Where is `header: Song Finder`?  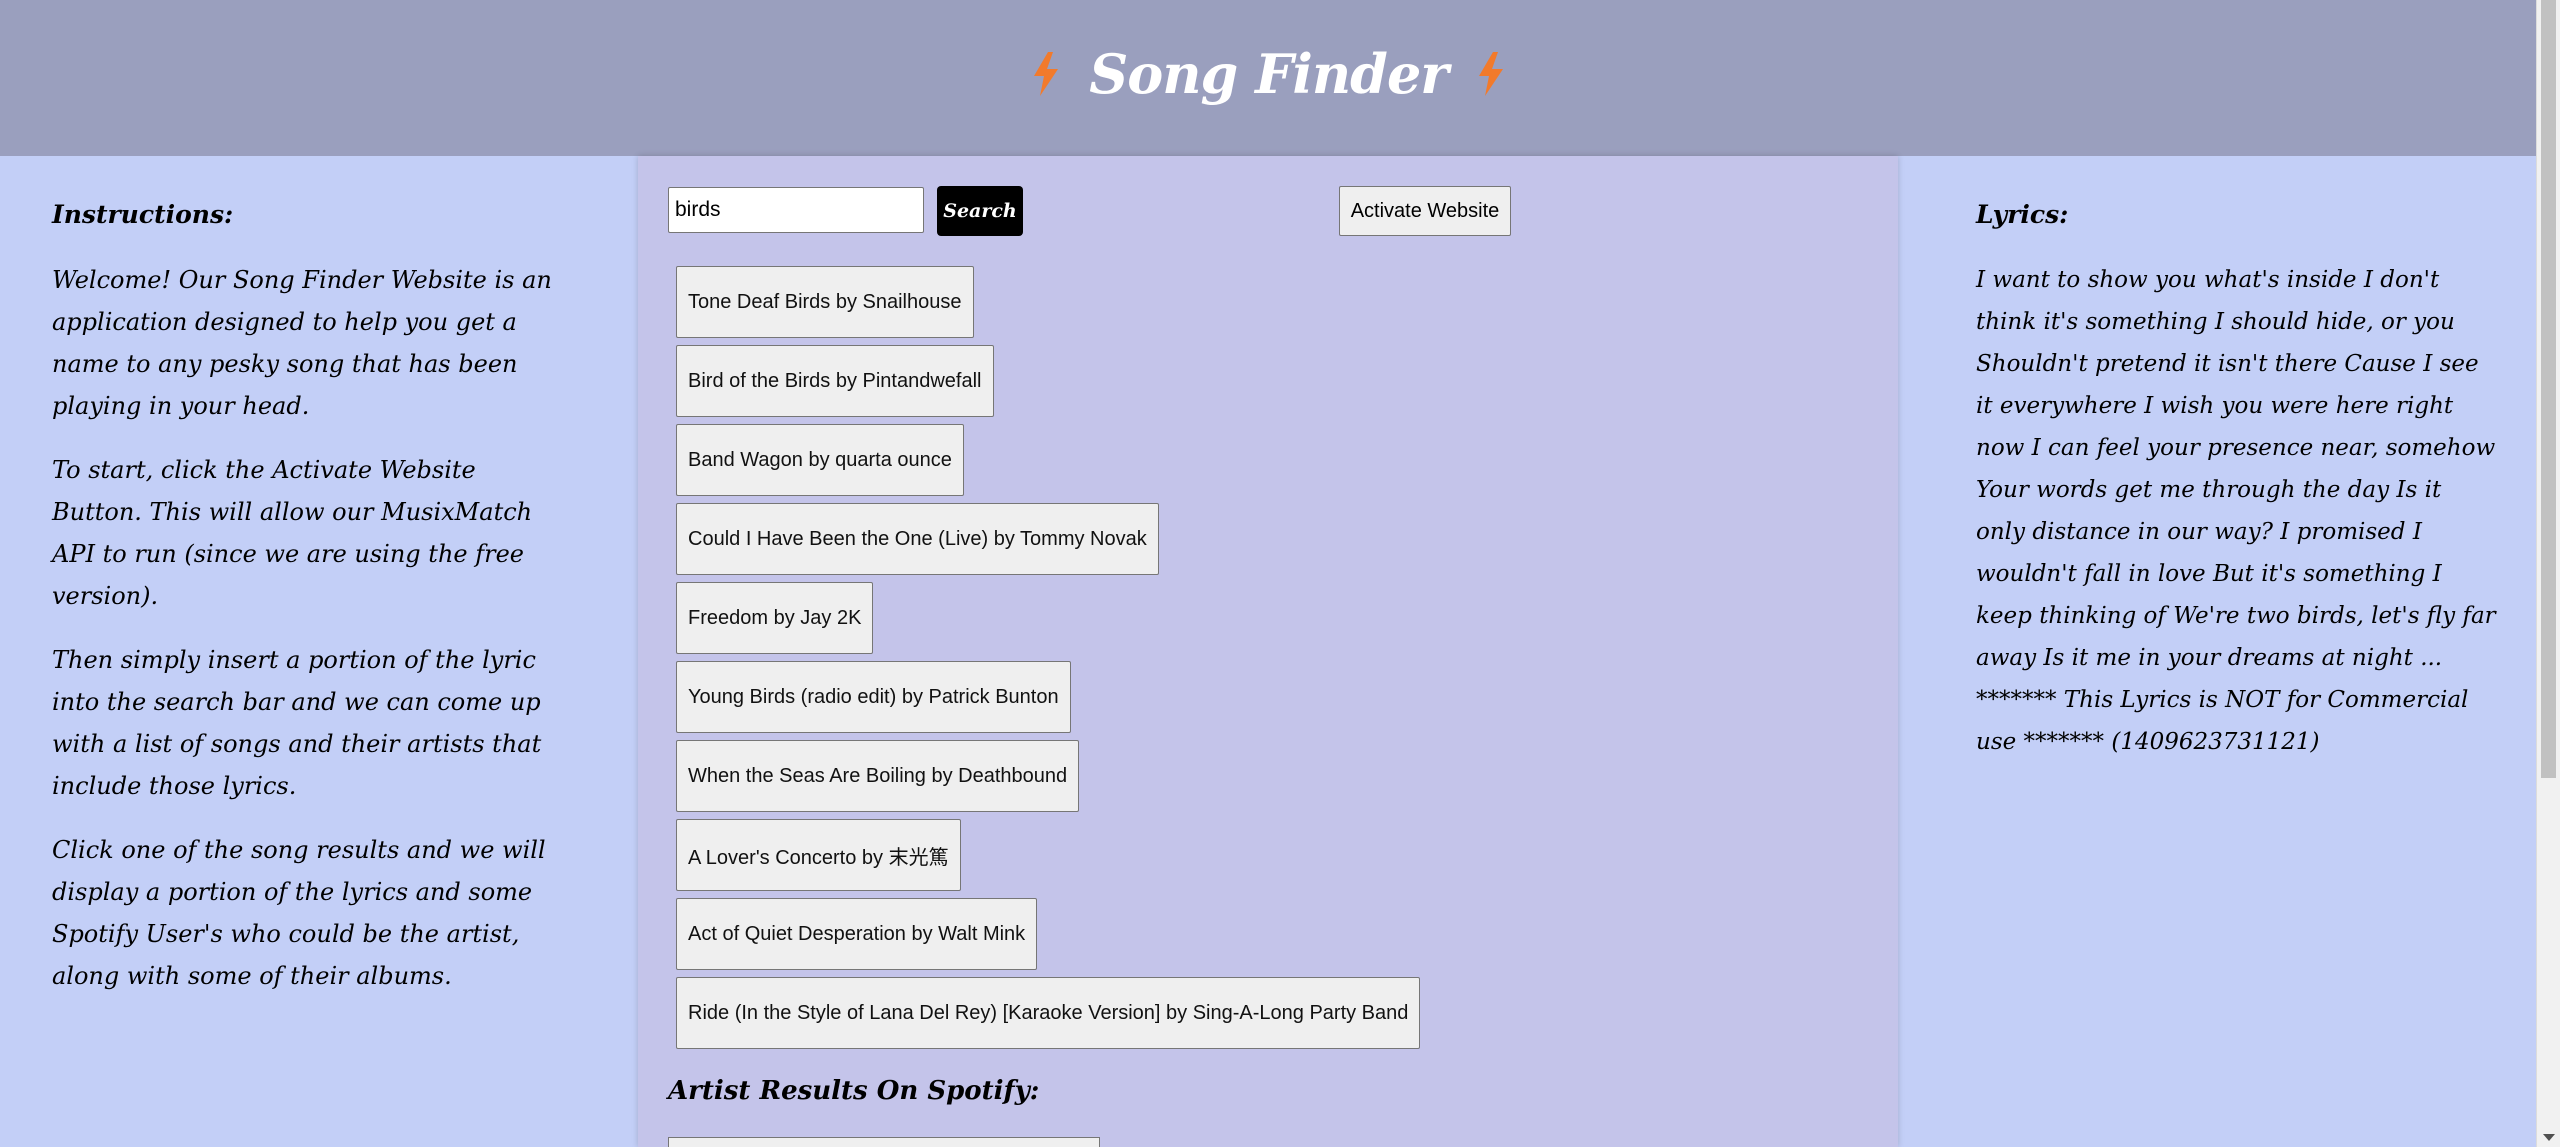
header: Song Finder is located at coordinates (1268, 78).